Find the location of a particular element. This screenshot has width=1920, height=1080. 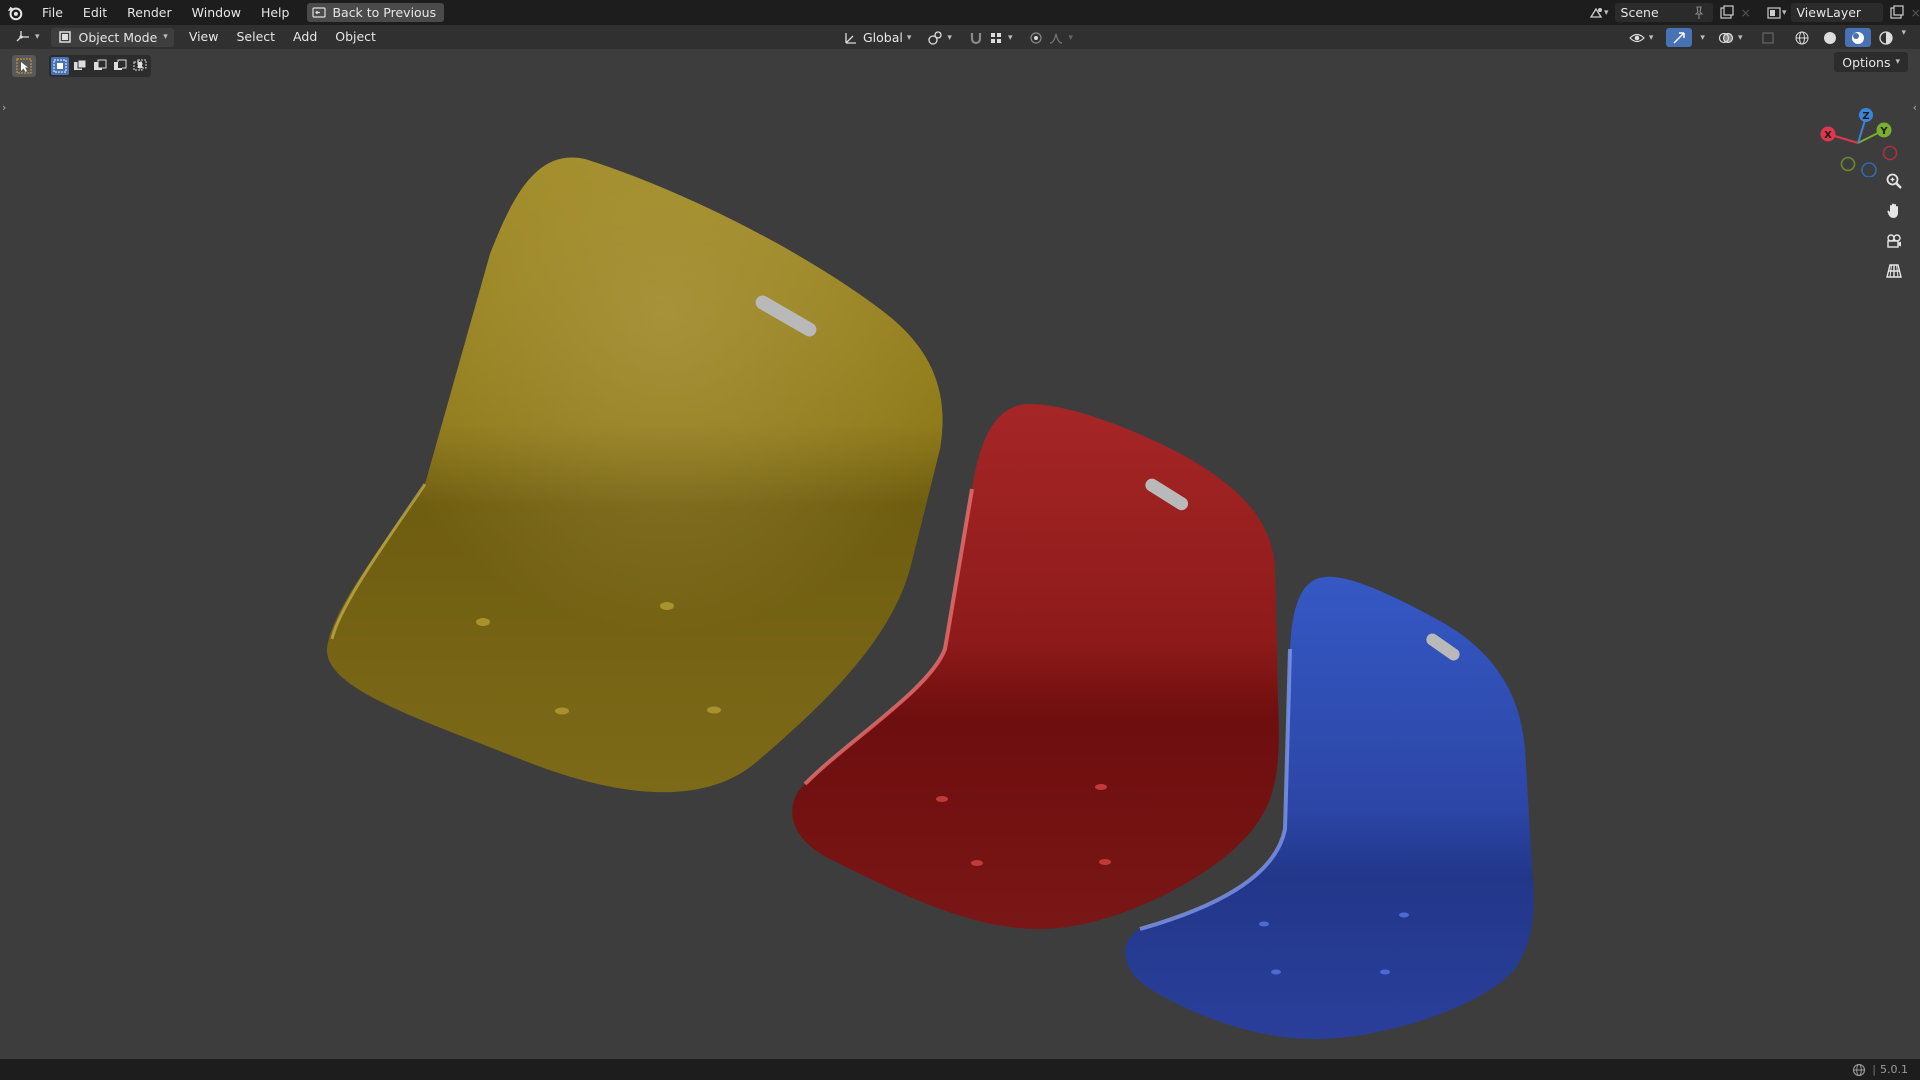

mode-selector: Object Mode ▾ is located at coordinates (112, 37).